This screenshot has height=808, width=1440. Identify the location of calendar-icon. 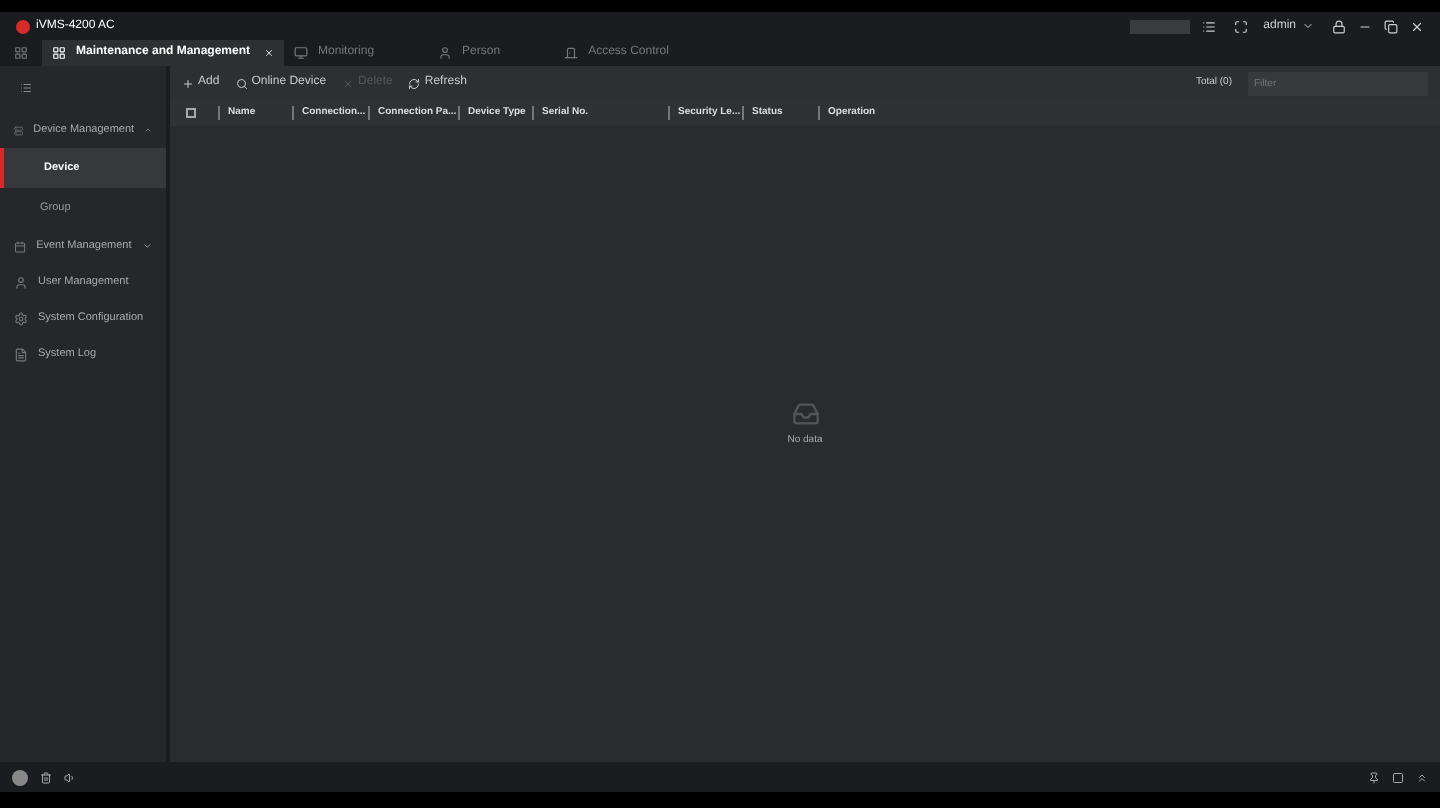
(20, 246).